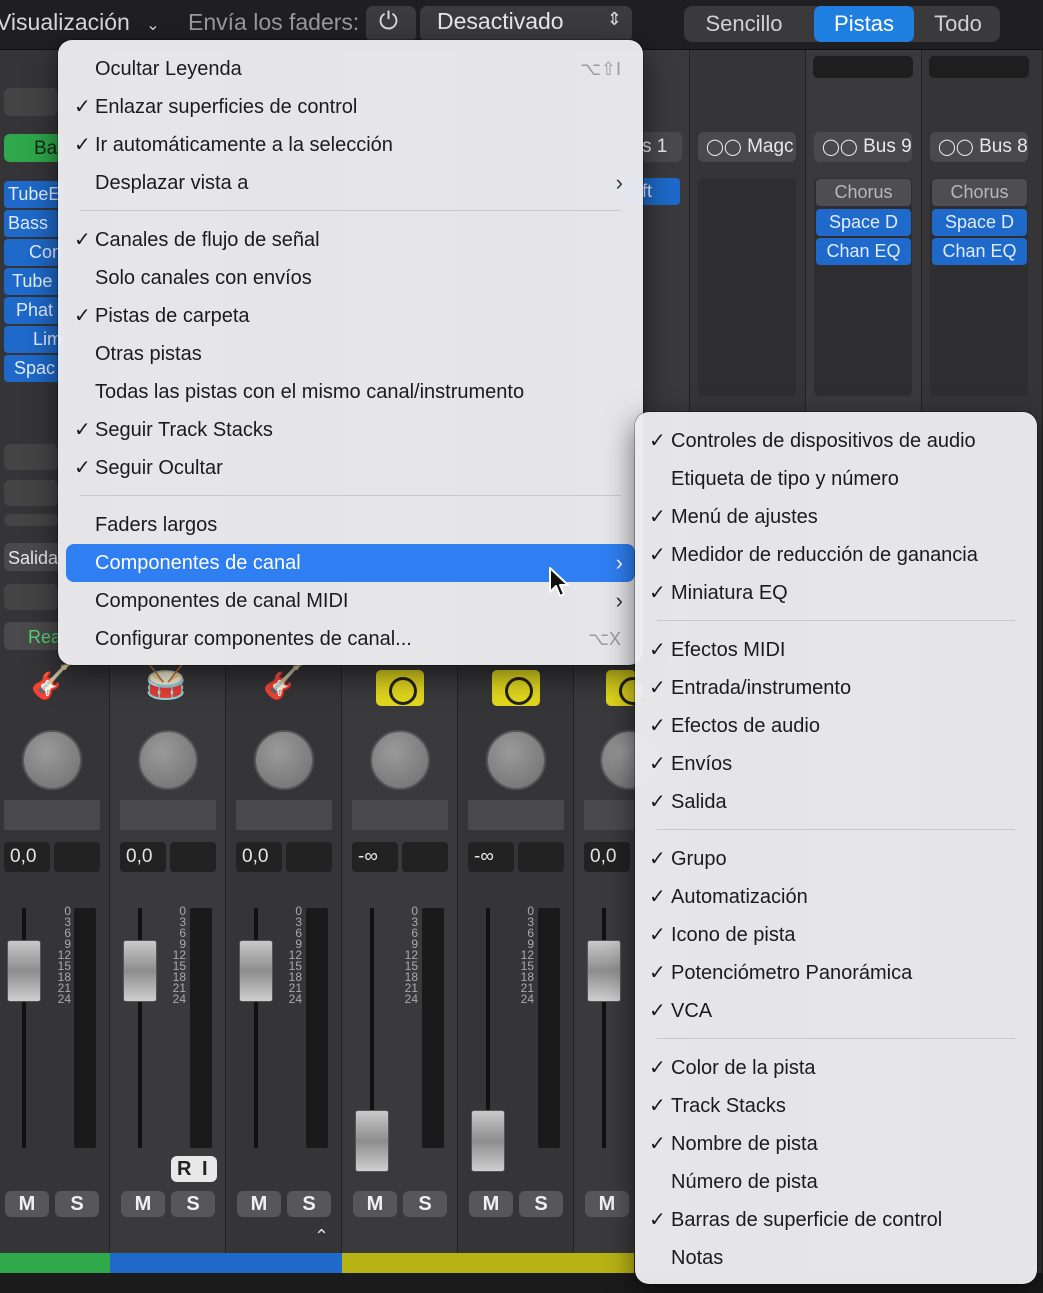 The height and width of the screenshot is (1293, 1043). What do you see at coordinates (979, 147) in the screenshot?
I see `bus-8-button: ◯◯ Bus 8` at bounding box center [979, 147].